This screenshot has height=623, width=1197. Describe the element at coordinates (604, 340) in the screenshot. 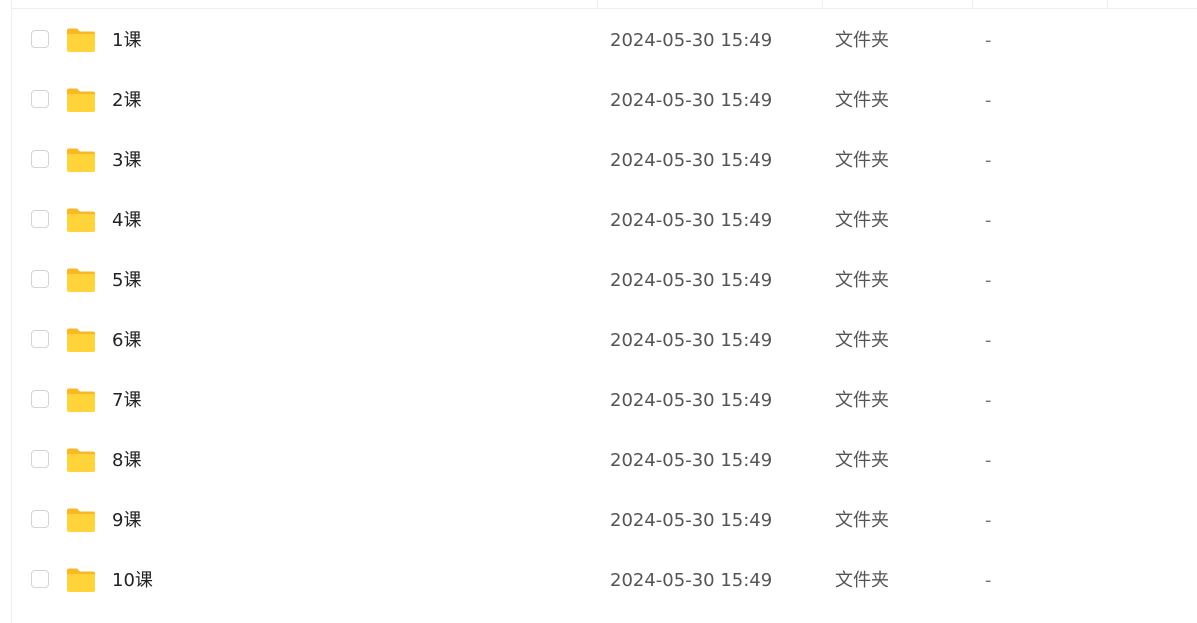

I see `file-row: 6课 2024-05-30 15:49 文件夹 -` at that location.